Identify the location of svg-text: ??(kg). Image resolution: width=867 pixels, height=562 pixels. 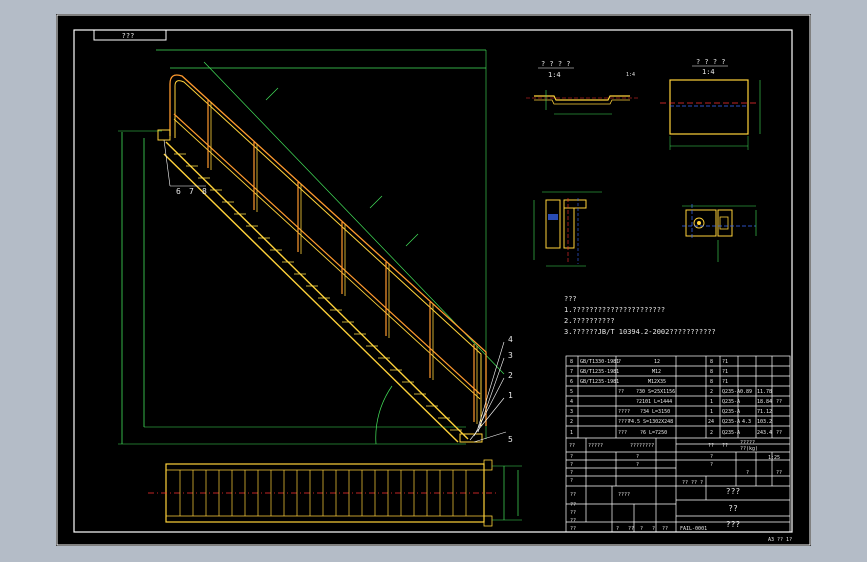
(749, 449).